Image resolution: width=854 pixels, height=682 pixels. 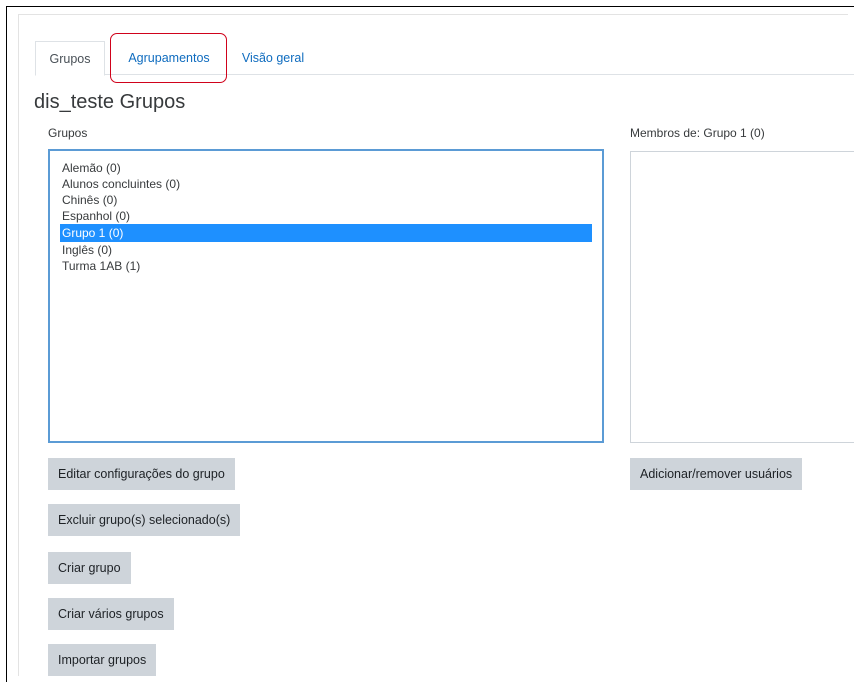 What do you see at coordinates (326, 216) in the screenshot?
I see `group-option-espanhol: Espanhol (0)` at bounding box center [326, 216].